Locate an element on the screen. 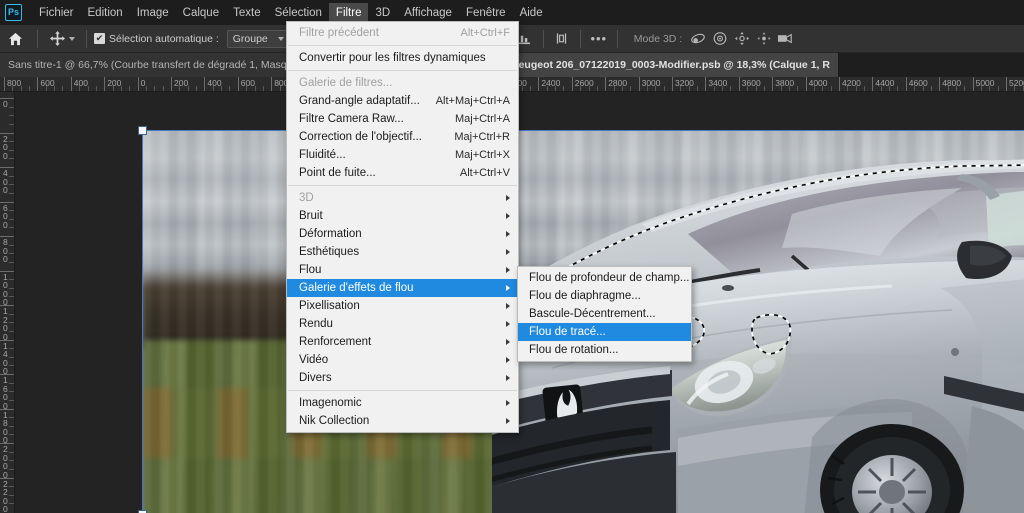 This screenshot has width=1024, height=513. photoshop-logo-icon: Ps is located at coordinates (13, 12).